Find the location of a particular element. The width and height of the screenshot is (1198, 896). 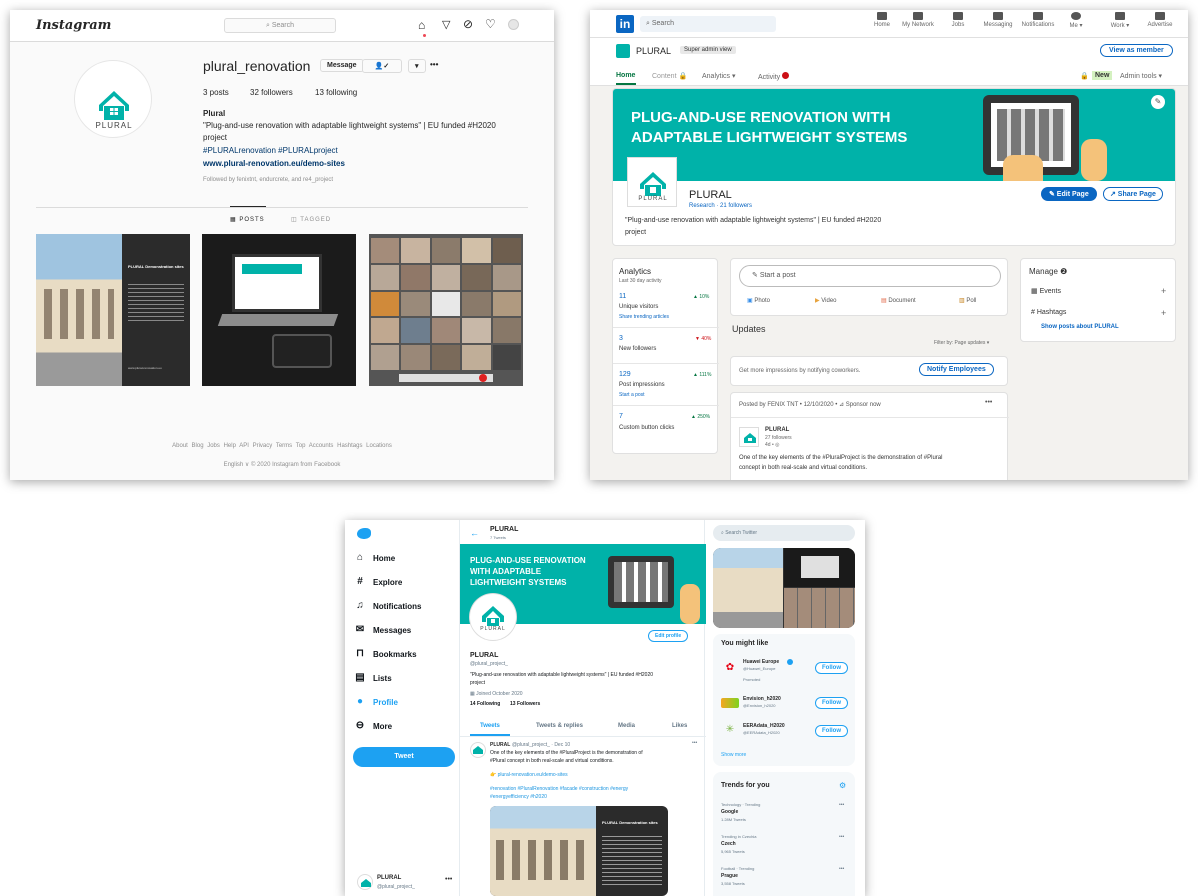

tw-media-preview is located at coordinates (784, 588).